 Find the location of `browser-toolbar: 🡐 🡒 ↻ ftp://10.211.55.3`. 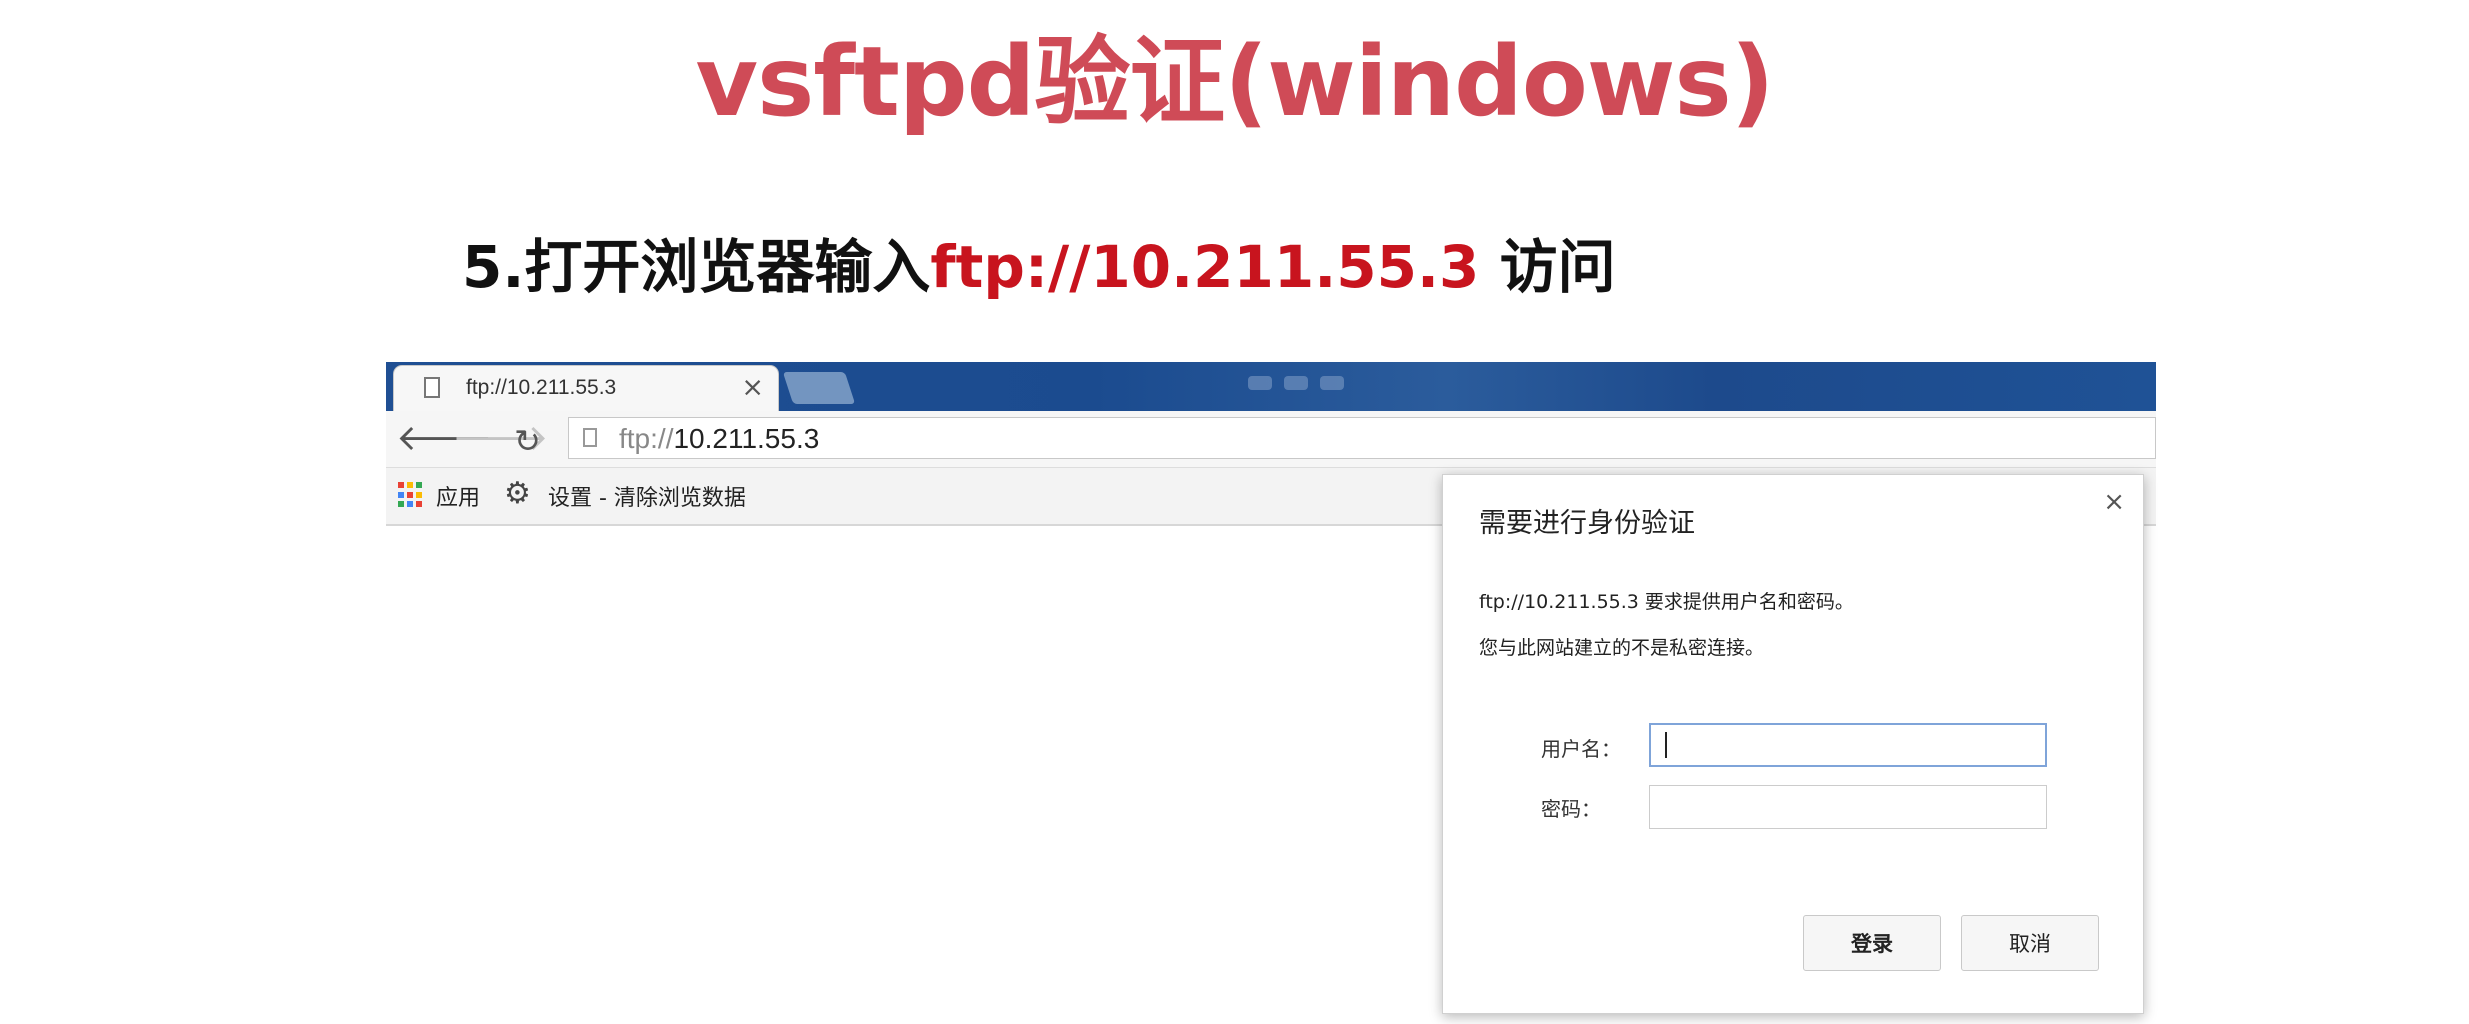

browser-toolbar: 🡐 🡒 ↻ ftp://10.211.55.3 is located at coordinates (1271, 439).